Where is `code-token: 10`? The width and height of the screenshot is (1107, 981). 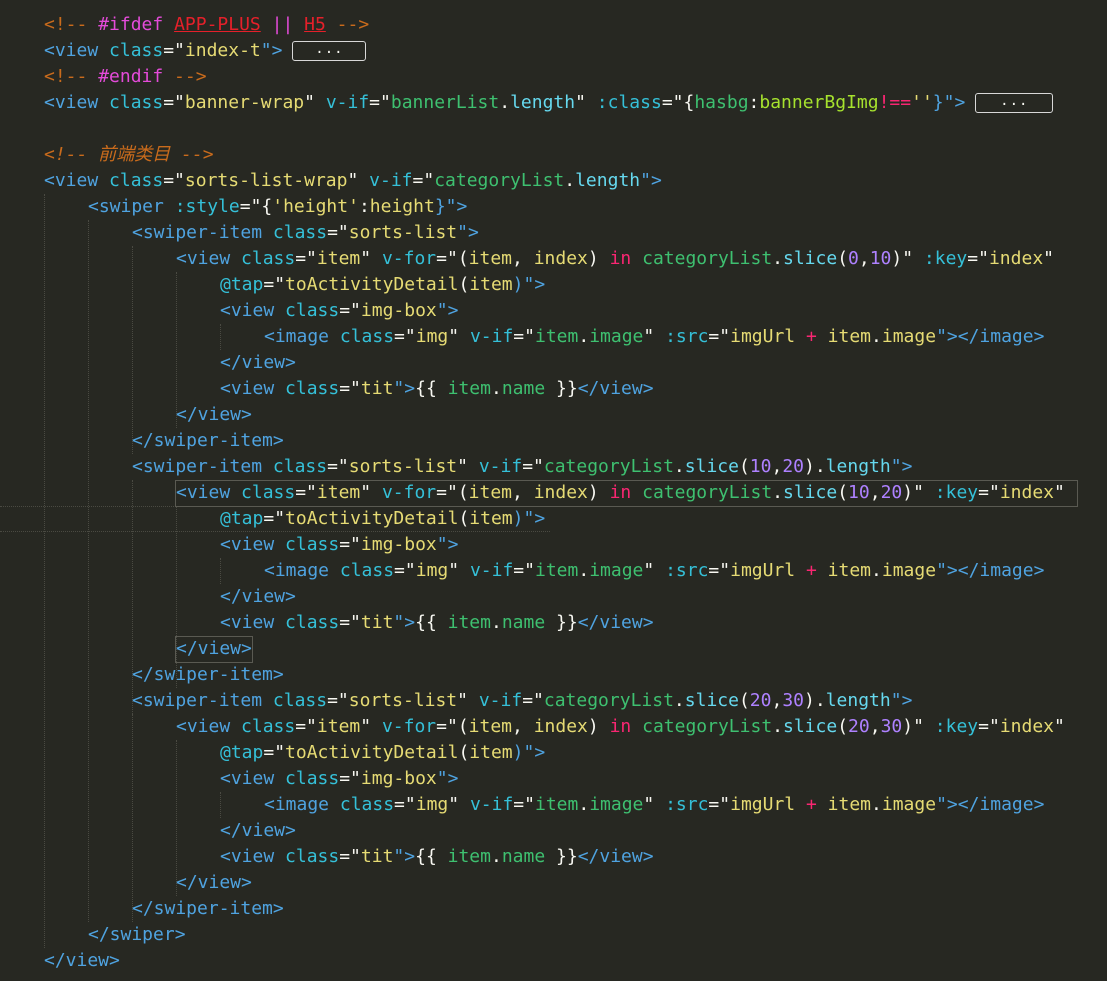
code-token: 10 is located at coordinates (760, 466).